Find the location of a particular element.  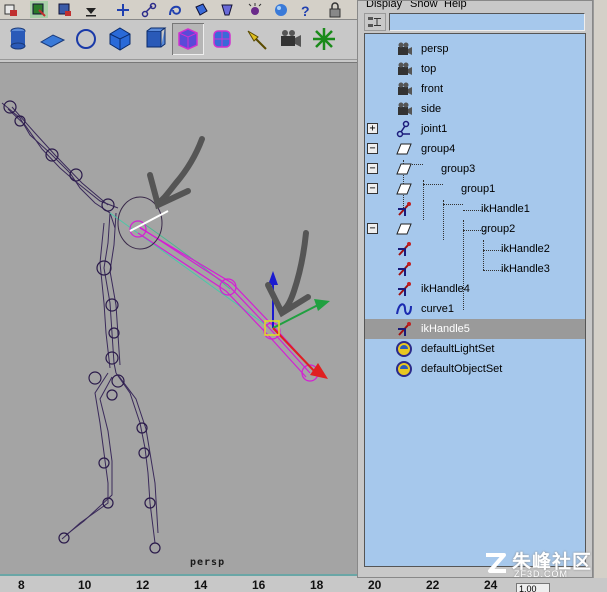

outliner-item-label: defaultLightSet is located at coordinates (458, 349).